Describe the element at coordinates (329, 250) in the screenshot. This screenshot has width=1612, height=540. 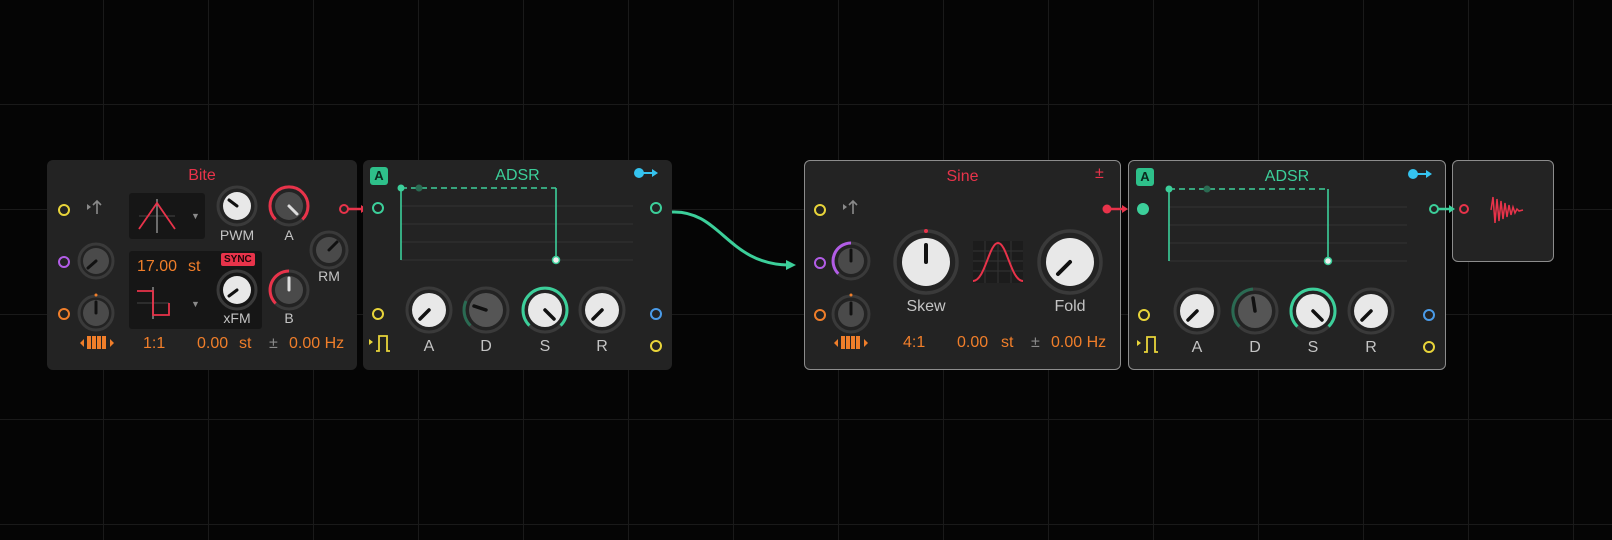
I see `bite-rm-knob` at that location.